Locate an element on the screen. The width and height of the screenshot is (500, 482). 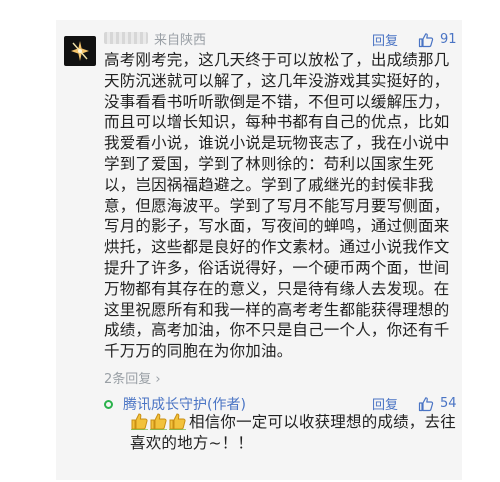
more-replies-link: 2条回复 › is located at coordinates (132, 377).